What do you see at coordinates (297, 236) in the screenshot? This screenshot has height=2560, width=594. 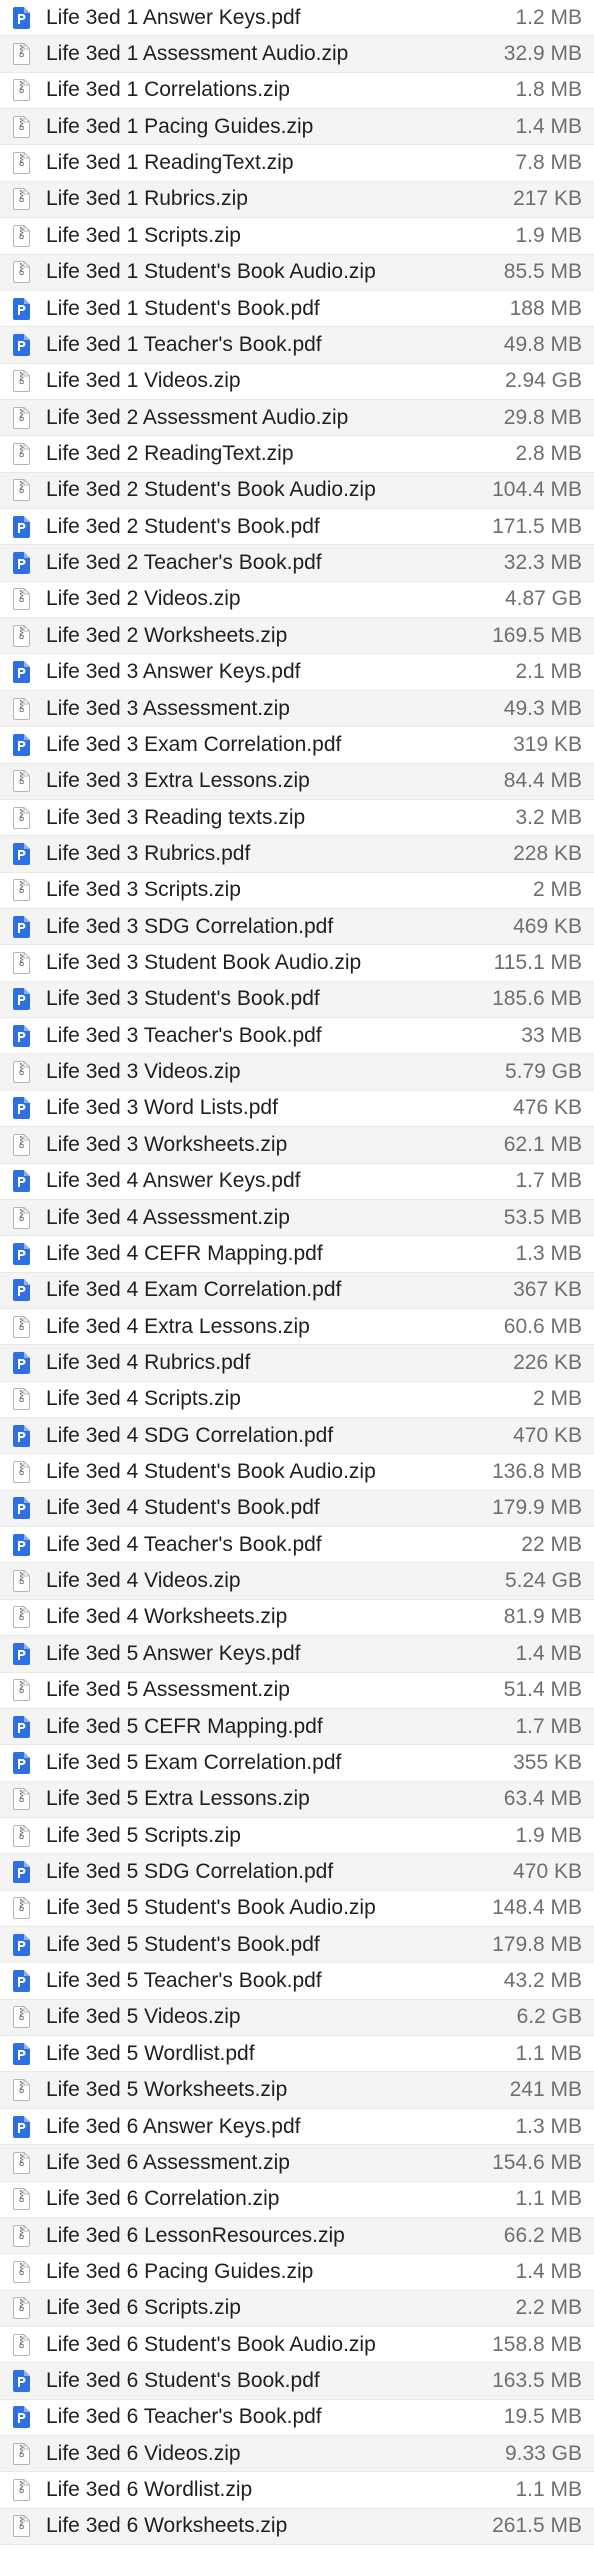 I see `file-row: Life 3ed 1 Scripts.zip 1.9 MB` at bounding box center [297, 236].